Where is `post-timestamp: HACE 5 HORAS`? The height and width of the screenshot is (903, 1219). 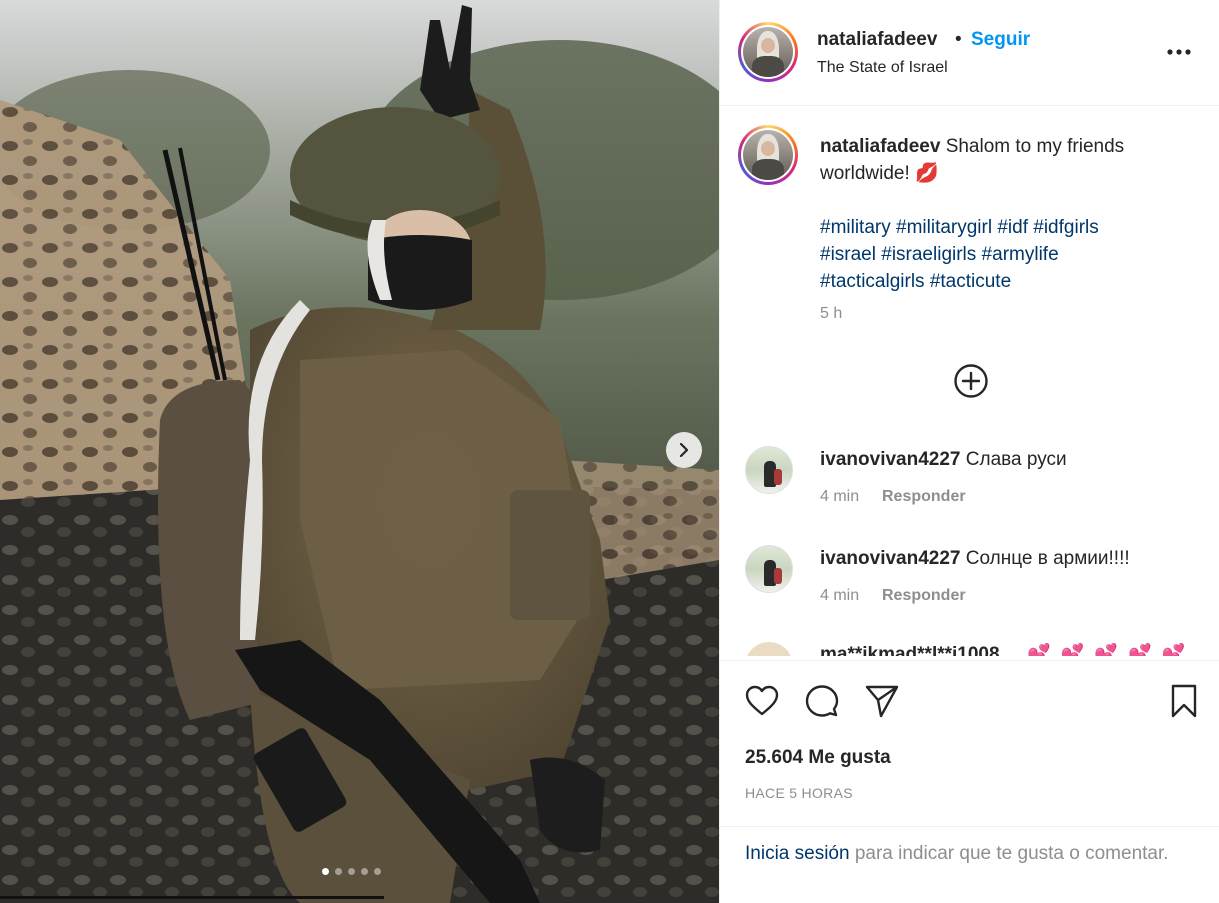 post-timestamp: HACE 5 HORAS is located at coordinates (799, 793).